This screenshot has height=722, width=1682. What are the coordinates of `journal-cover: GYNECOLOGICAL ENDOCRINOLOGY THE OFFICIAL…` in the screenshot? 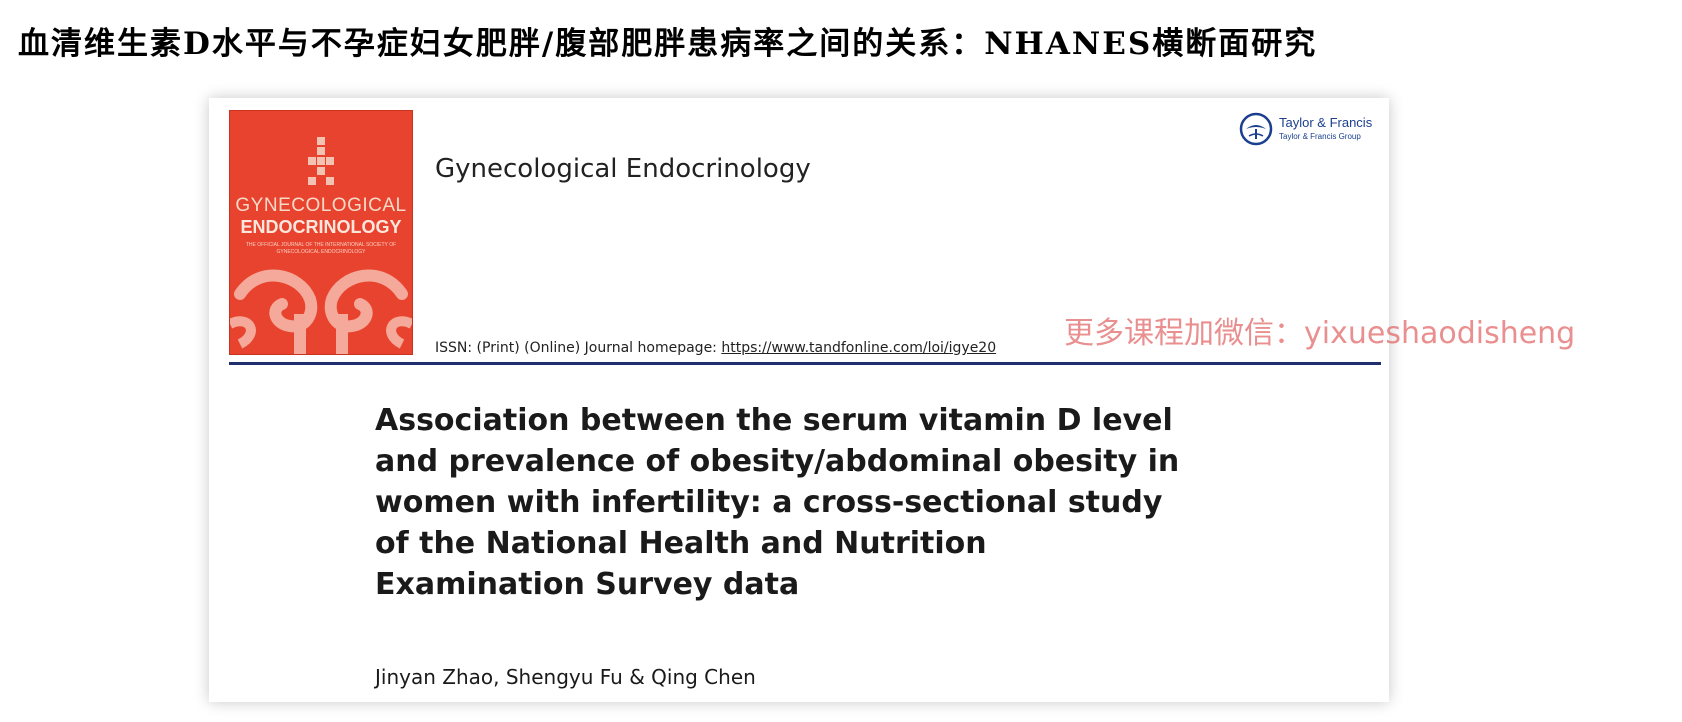 It's located at (321, 232).